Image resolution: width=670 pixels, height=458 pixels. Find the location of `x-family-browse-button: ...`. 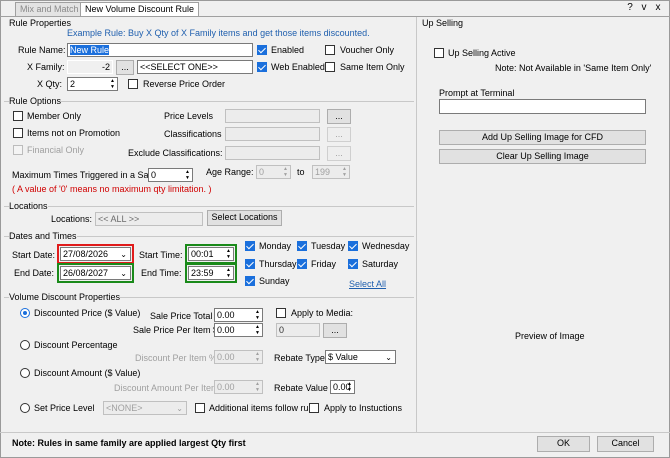

x-family-browse-button: ... is located at coordinates (125, 67).